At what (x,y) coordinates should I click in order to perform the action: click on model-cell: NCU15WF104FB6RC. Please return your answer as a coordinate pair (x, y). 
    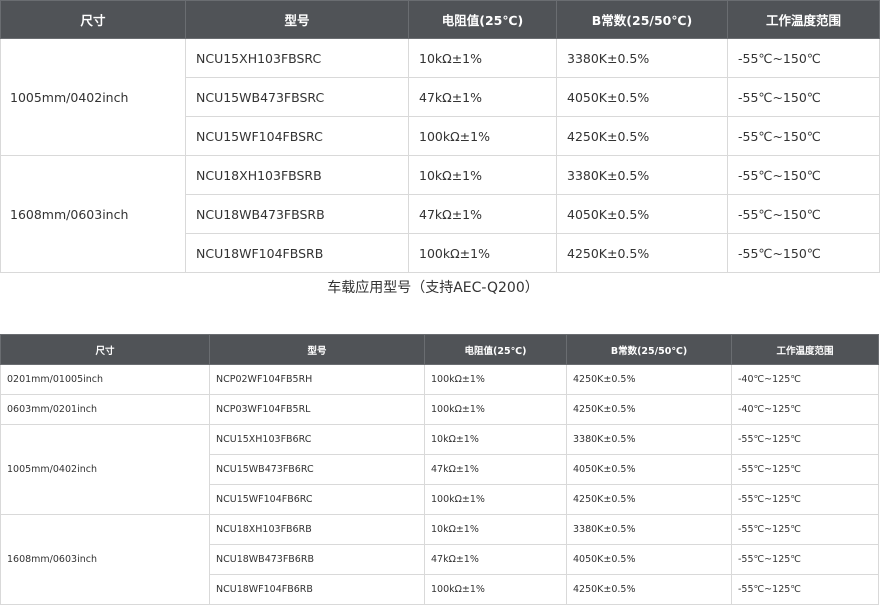
    Looking at the image, I should click on (317, 499).